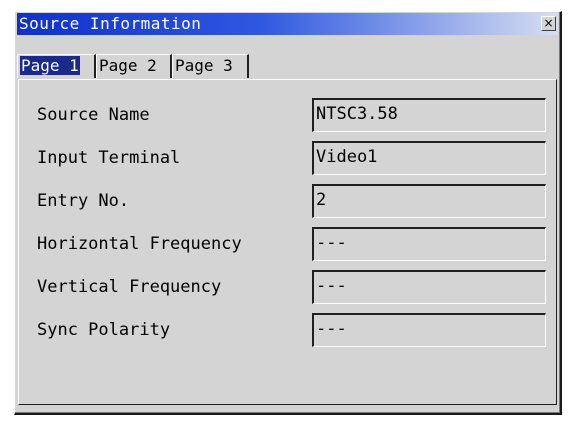 This screenshot has width=570, height=422. What do you see at coordinates (204, 65) in the screenshot?
I see `tab-label: Page 3` at bounding box center [204, 65].